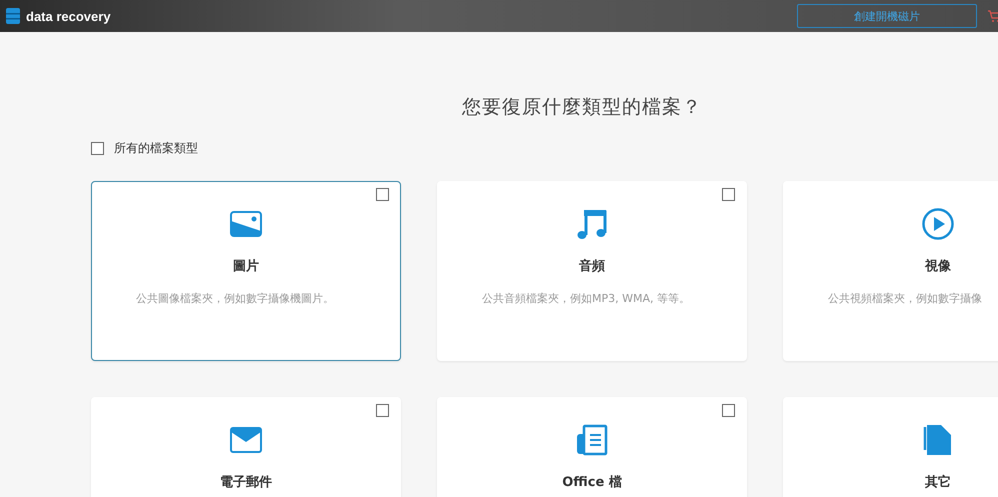 This screenshot has height=497, width=998. I want to click on file-type-card: 音頻 公共音頻檔案夾，例如MP3, WMA, 等等。, so click(592, 271).